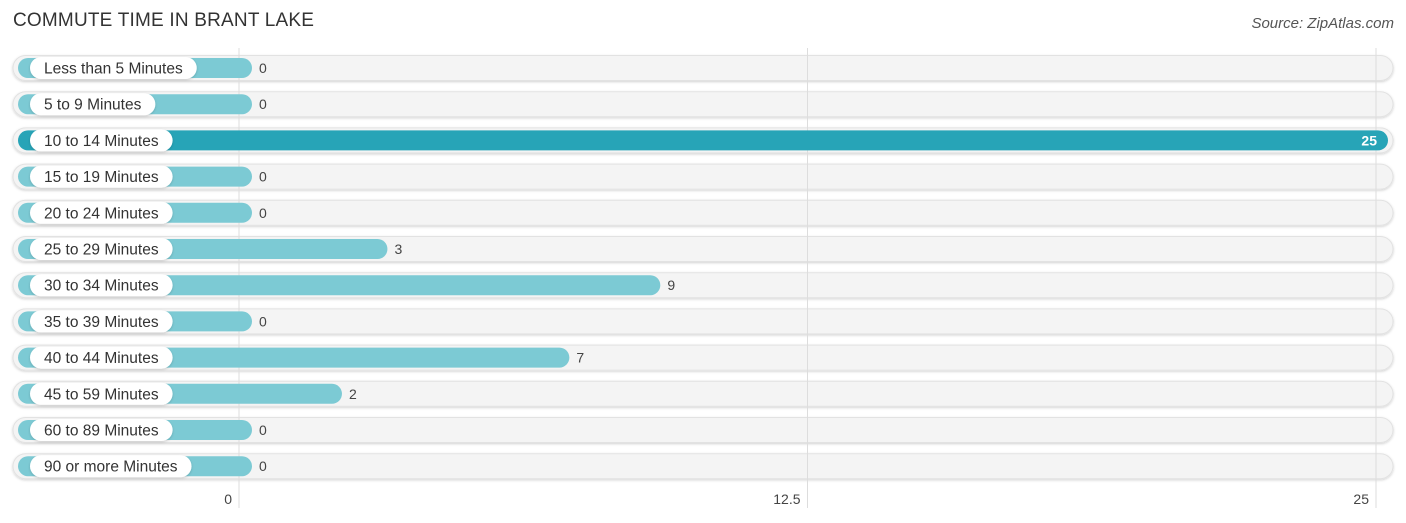 The image size is (1406, 523). Describe the element at coordinates (101, 358) in the screenshot. I see `category-label: 40 to 44 Minutes` at that location.